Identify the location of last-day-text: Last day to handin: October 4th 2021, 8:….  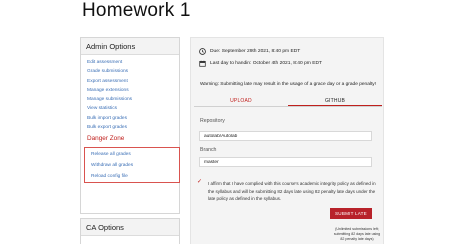
(266, 63).